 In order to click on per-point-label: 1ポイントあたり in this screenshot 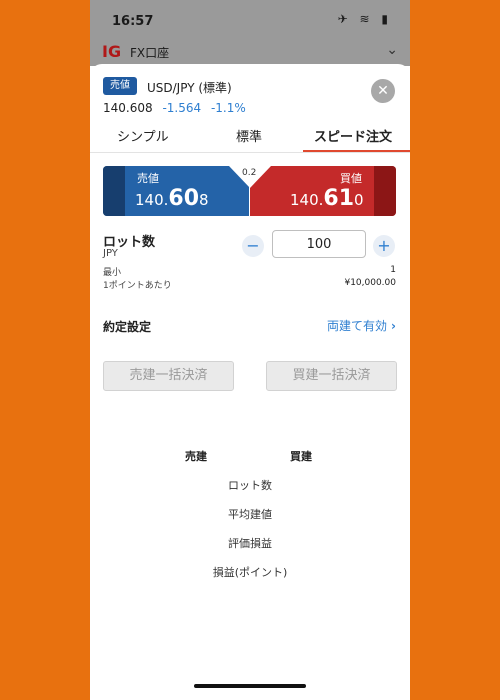, I will do `click(137, 286)`.